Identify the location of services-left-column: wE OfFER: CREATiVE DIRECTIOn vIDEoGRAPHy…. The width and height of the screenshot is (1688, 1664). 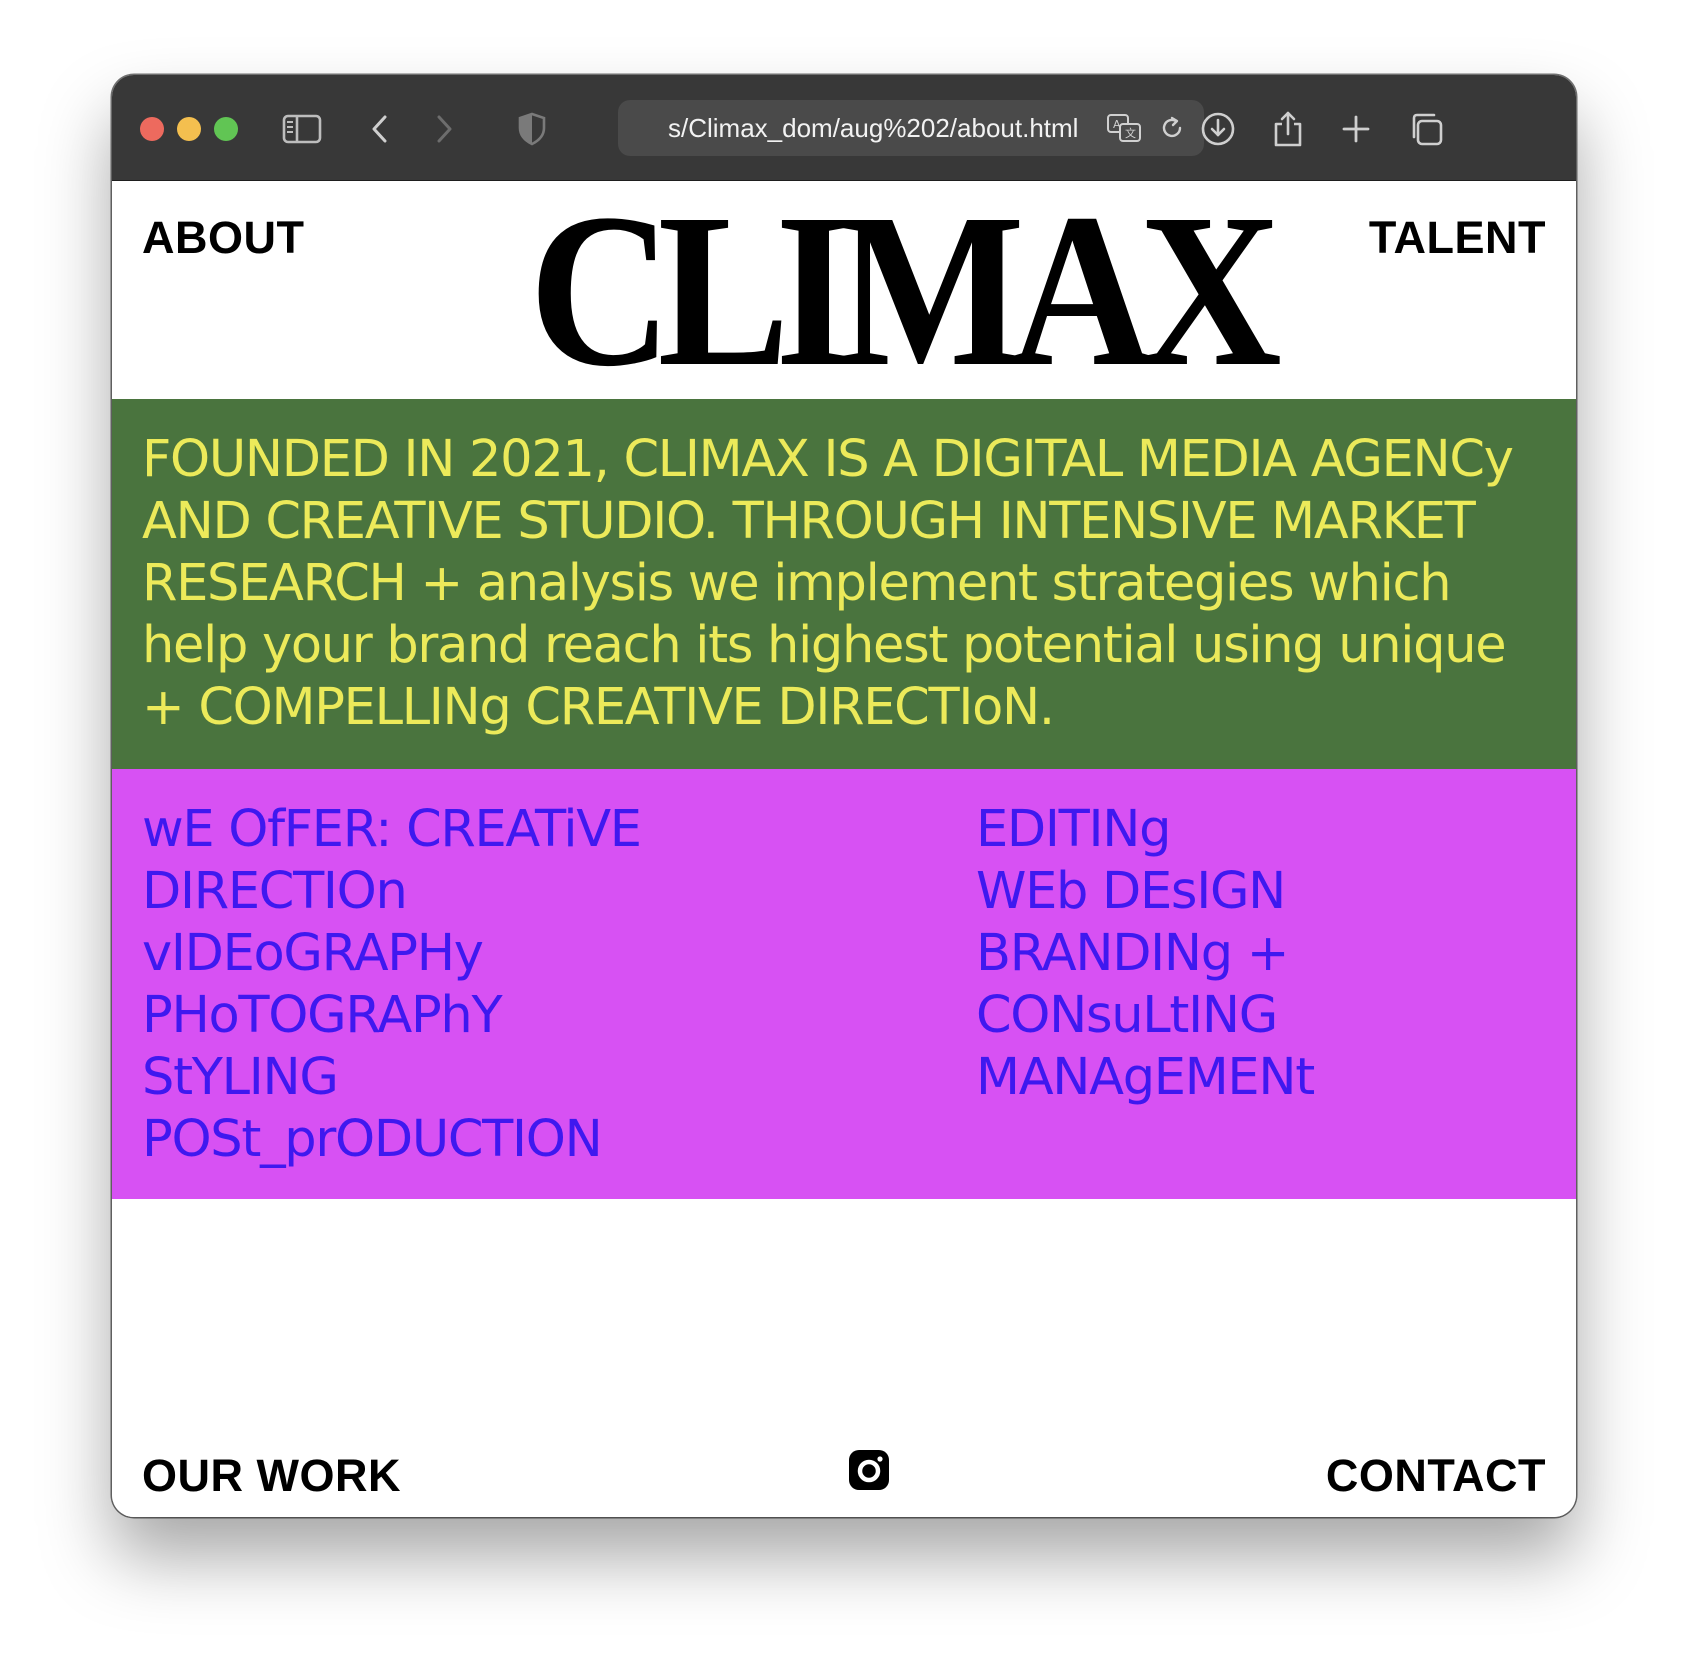
(392, 985).